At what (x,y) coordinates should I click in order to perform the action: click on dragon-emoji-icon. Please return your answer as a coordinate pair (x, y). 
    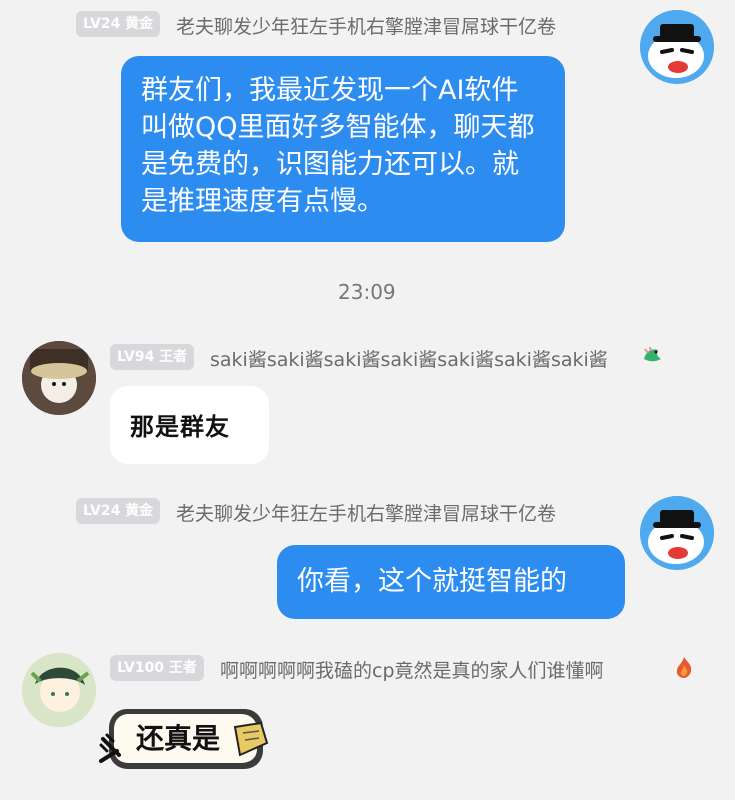
    Looking at the image, I should click on (652, 354).